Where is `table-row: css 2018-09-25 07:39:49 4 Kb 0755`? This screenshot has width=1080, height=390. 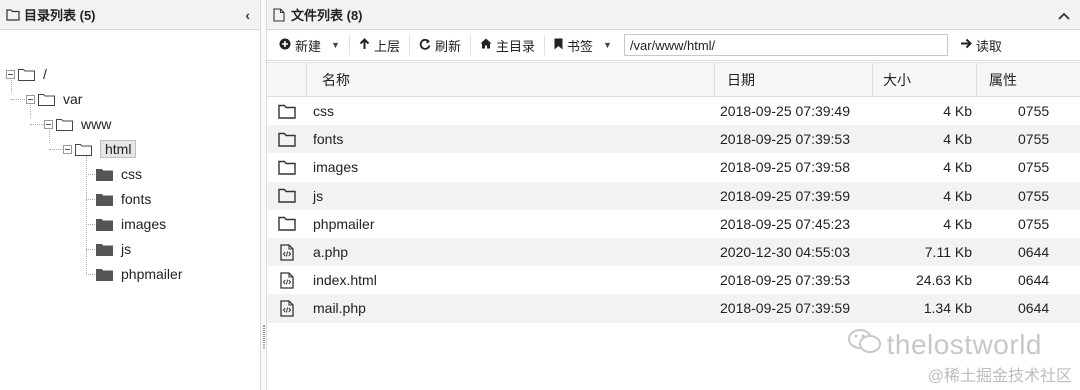 table-row: css 2018-09-25 07:39:49 4 Kb 0755 is located at coordinates (673, 111).